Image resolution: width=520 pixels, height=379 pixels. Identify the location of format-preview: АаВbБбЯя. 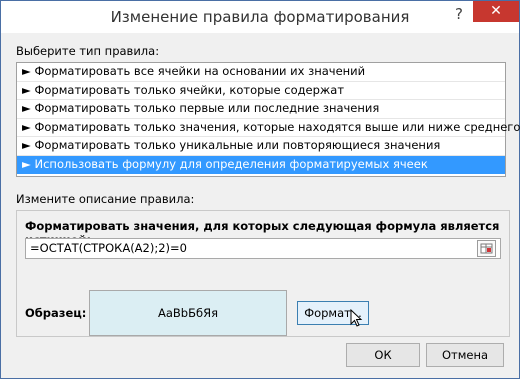
(188, 313).